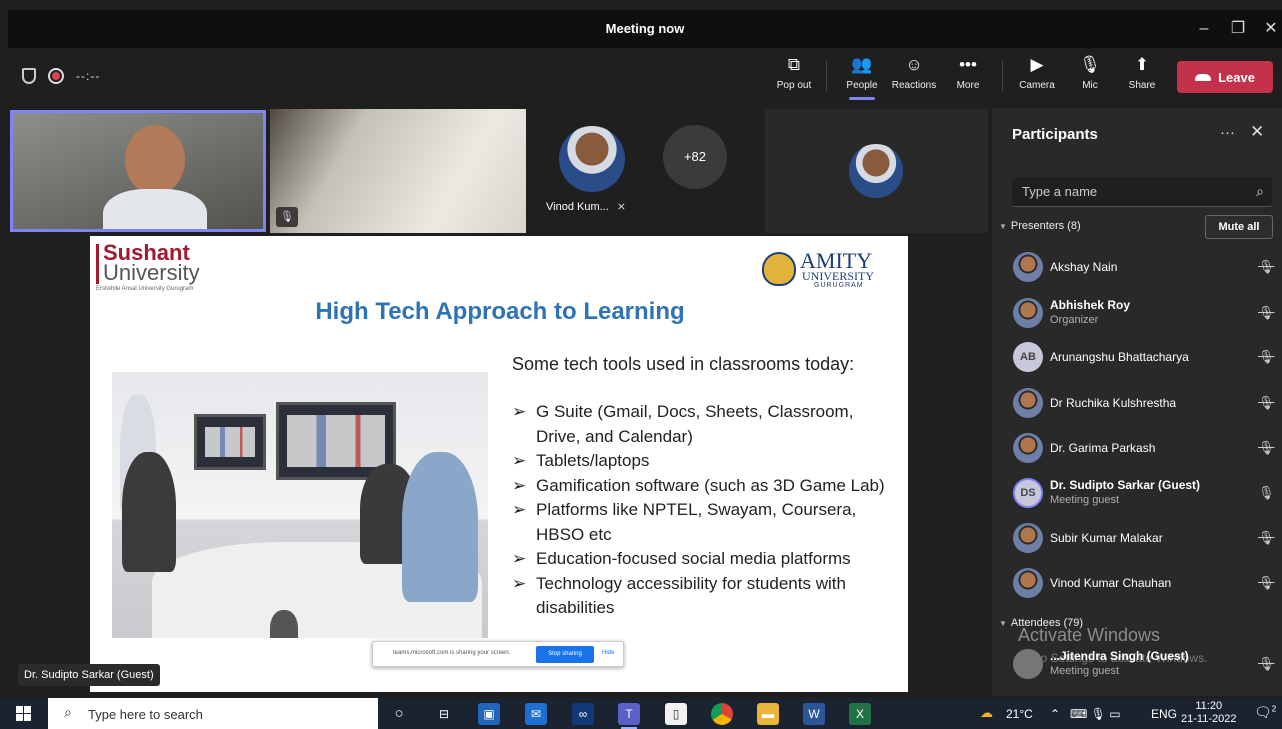  What do you see at coordinates (1137, 539) in the screenshot?
I see `participant-row: Subir Kumar Malakar 🎙` at bounding box center [1137, 539].